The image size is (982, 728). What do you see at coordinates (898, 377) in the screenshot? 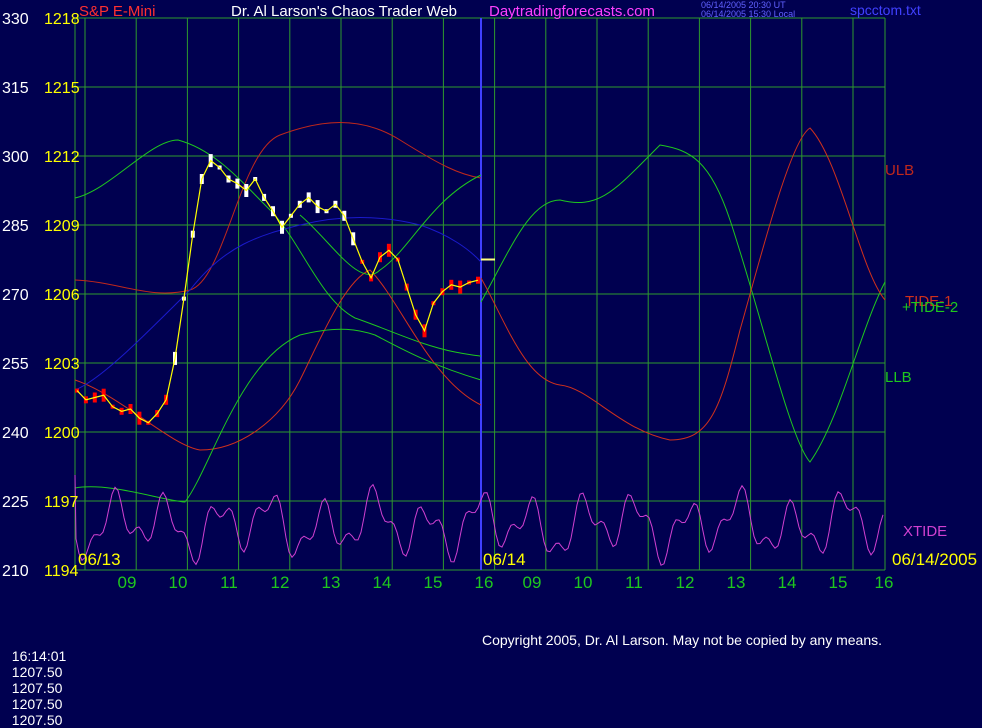
I see `annotation-llb: LLB` at bounding box center [898, 377].